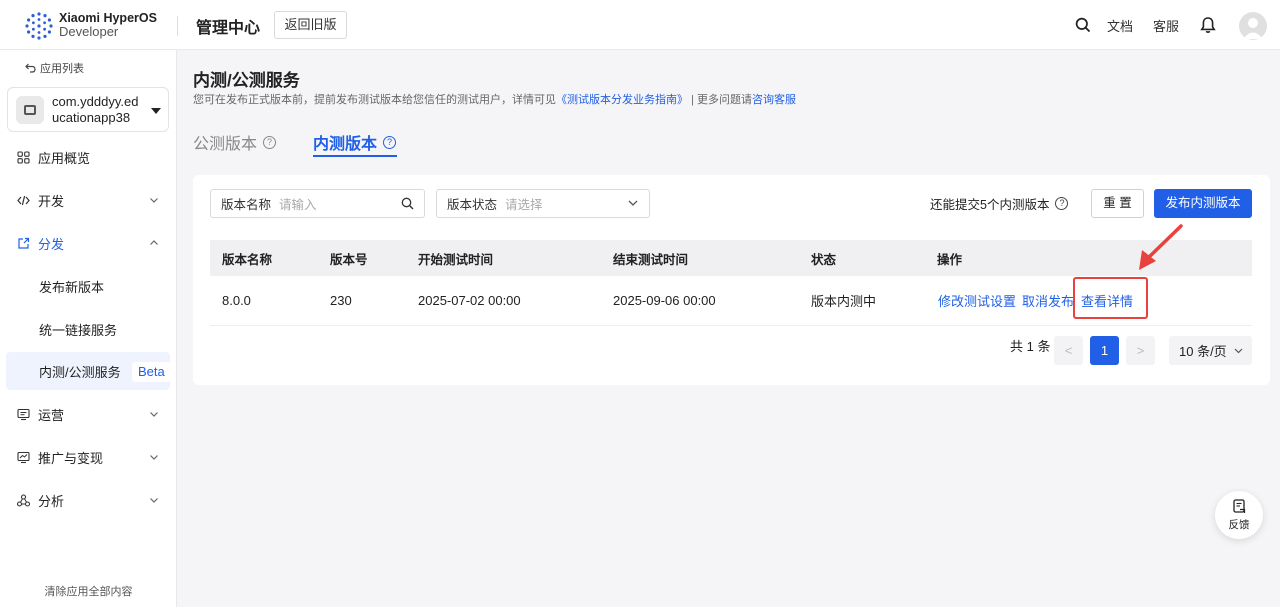 The width and height of the screenshot is (1280, 607). What do you see at coordinates (824, 259) in the screenshot?
I see `col-status: 状态` at bounding box center [824, 259].